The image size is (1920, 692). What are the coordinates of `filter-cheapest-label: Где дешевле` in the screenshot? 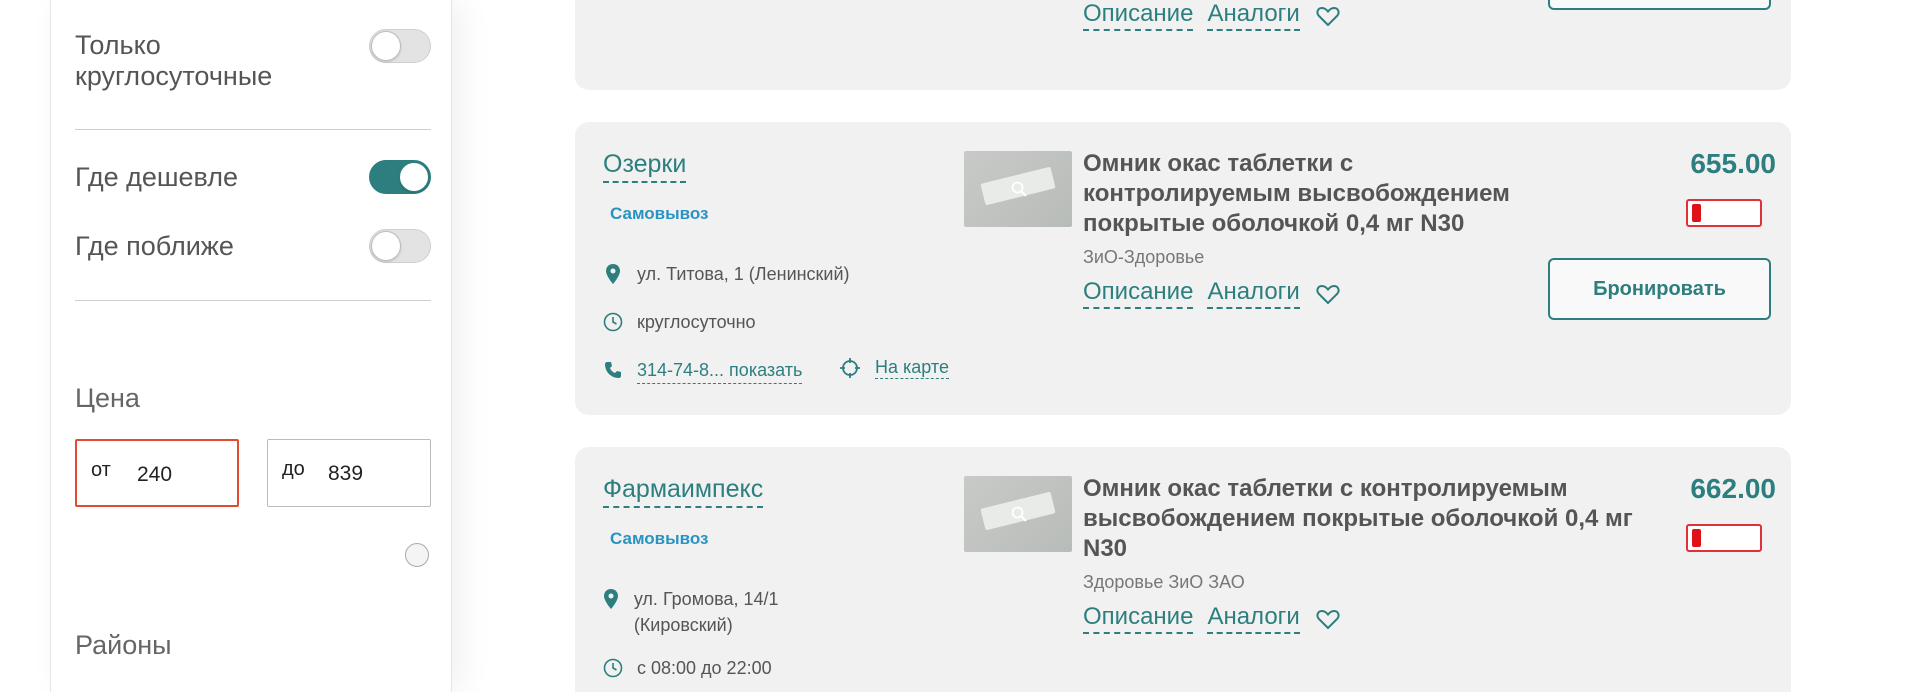 It's located at (157, 176).